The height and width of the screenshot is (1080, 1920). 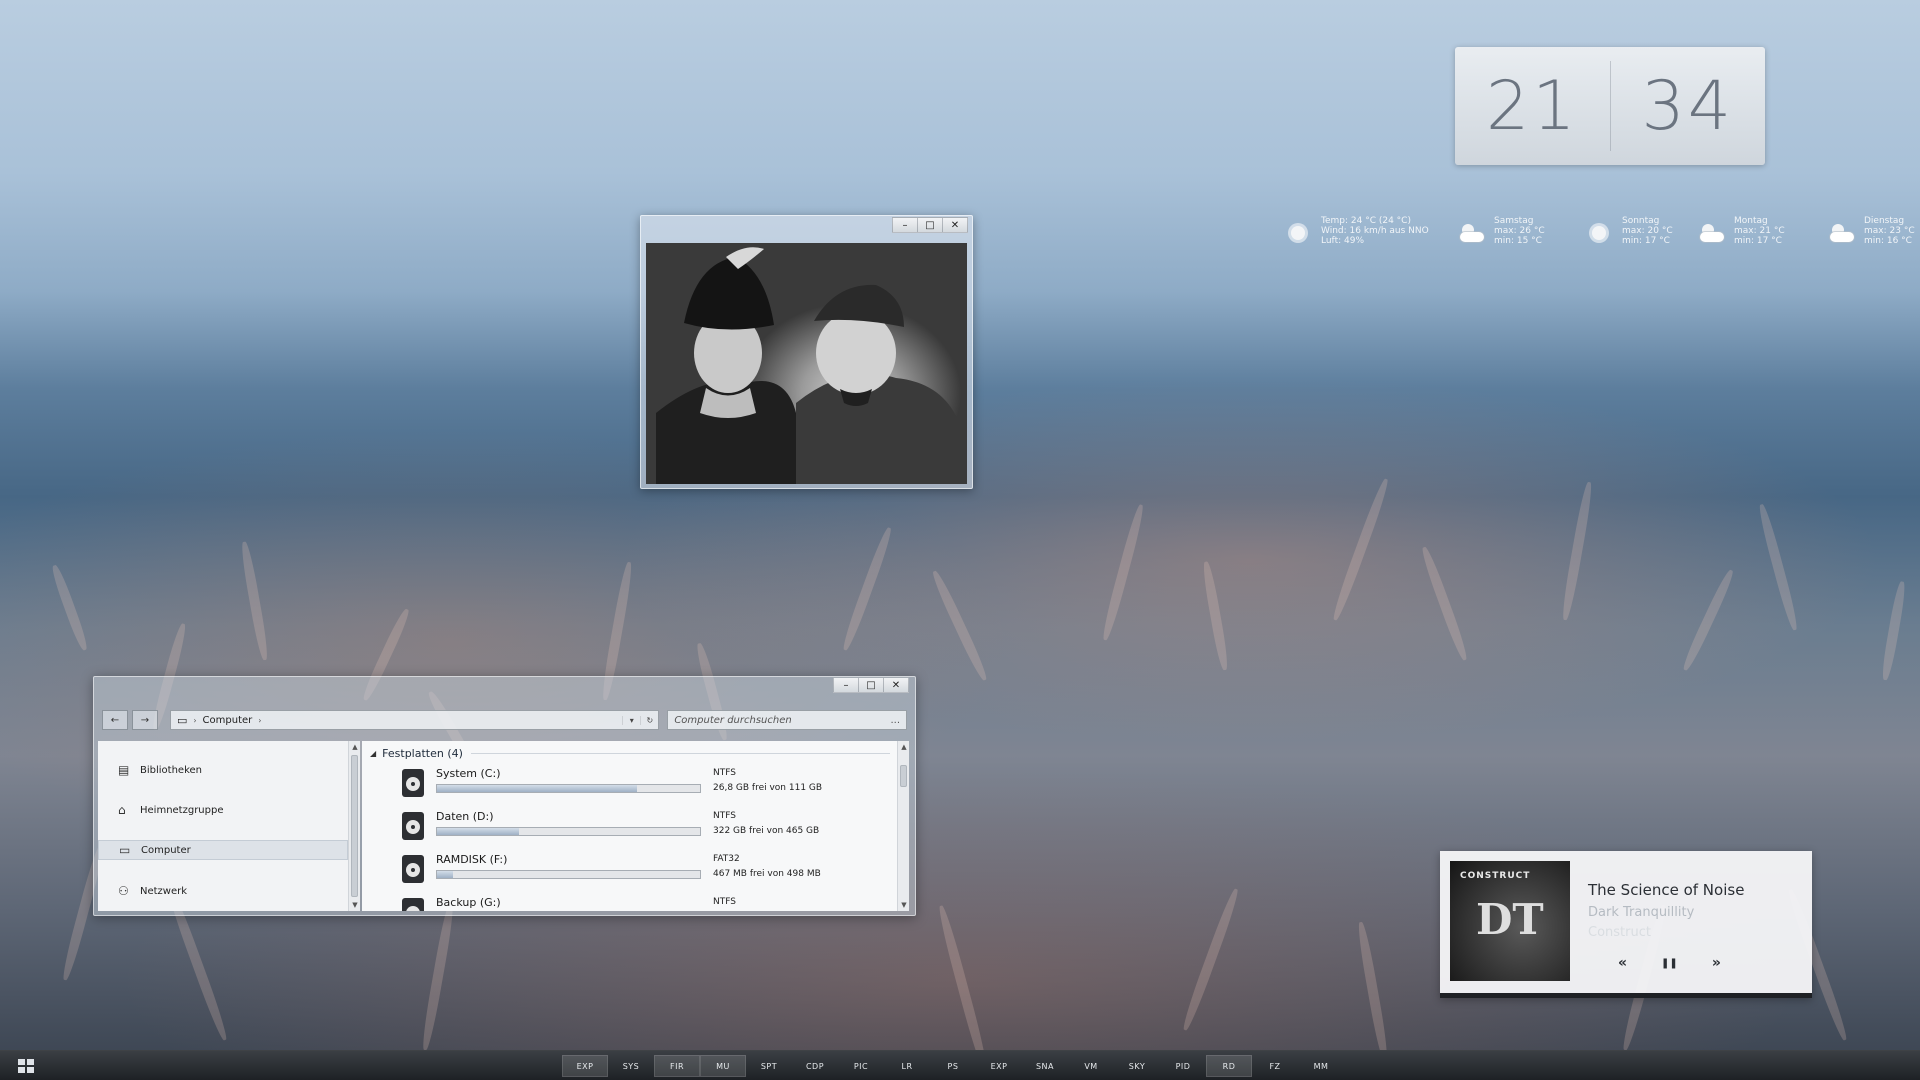 I want to click on taskbar-item: SNA, so click(x=1045, y=1066).